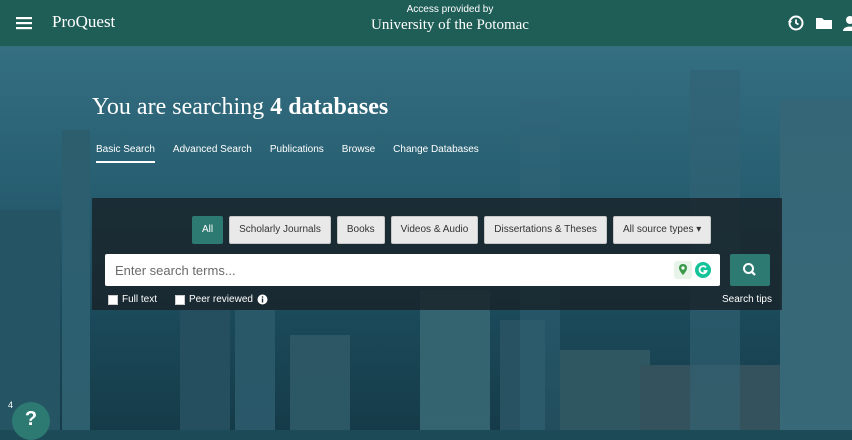  I want to click on extension-icons, so click(693, 270).